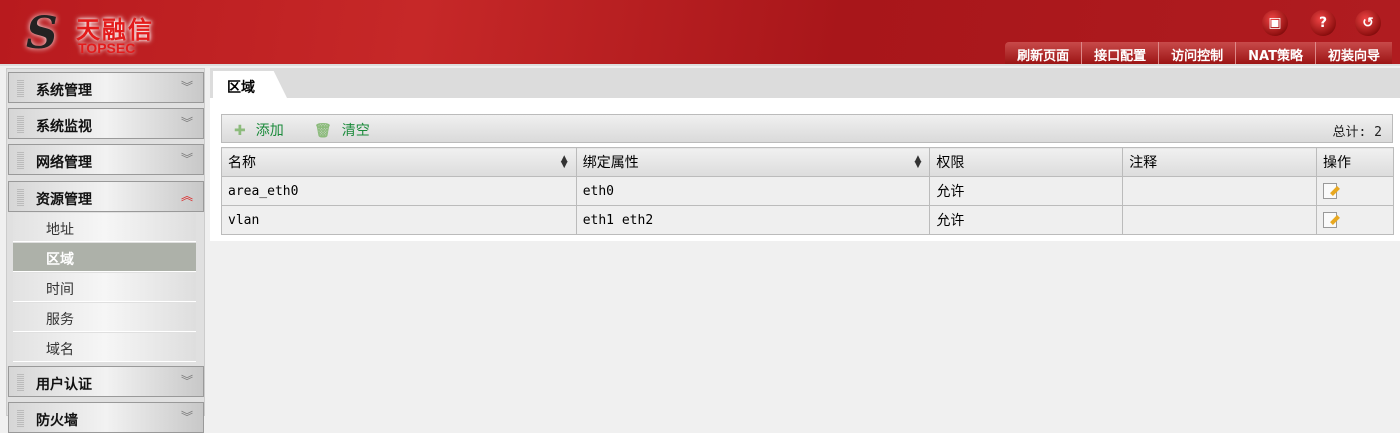  I want to click on table-row: area_eth0 eth0 允许, so click(807, 191).